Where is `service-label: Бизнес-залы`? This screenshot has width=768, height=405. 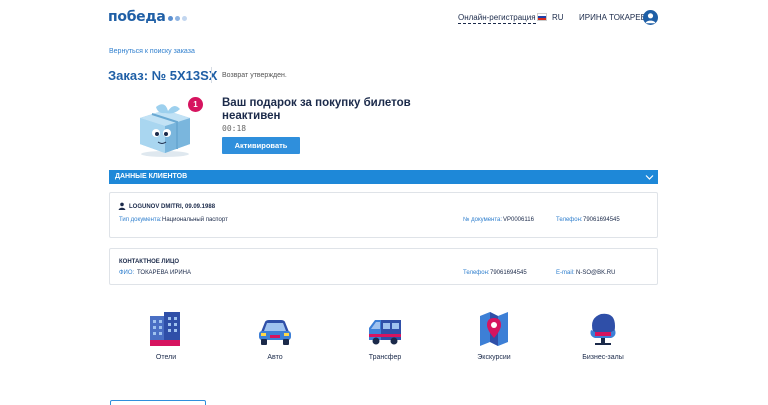
service-label: Бизнес-залы is located at coordinates (603, 357).